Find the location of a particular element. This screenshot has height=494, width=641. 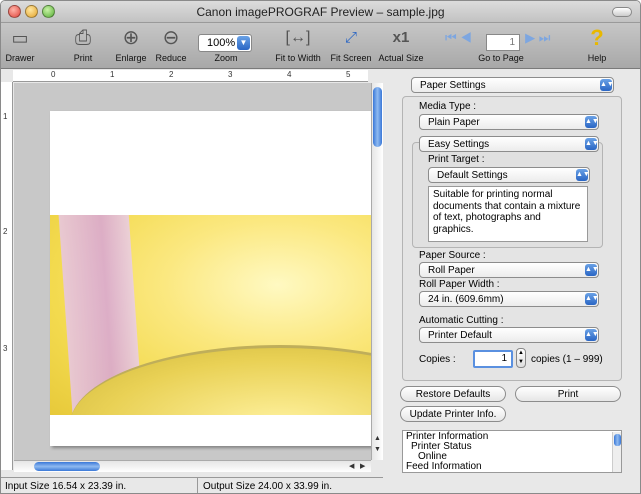

help-icon: ? is located at coordinates (597, 37).